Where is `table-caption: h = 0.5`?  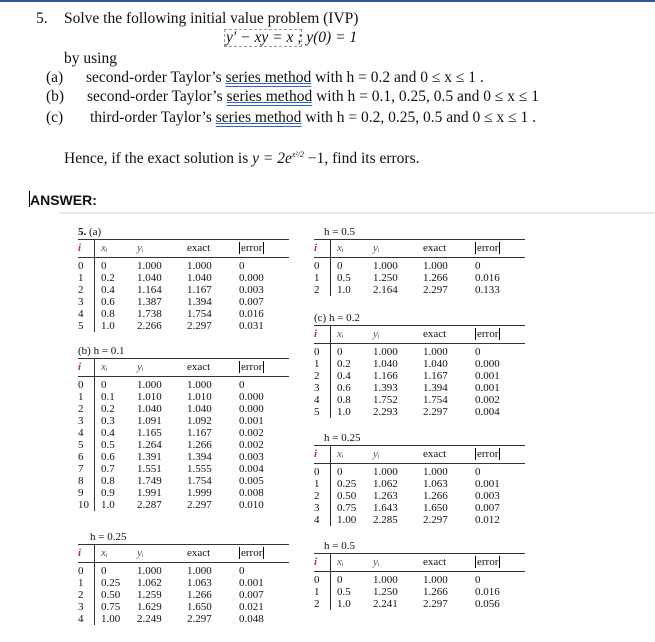 table-caption: h = 0.5 is located at coordinates (339, 546).